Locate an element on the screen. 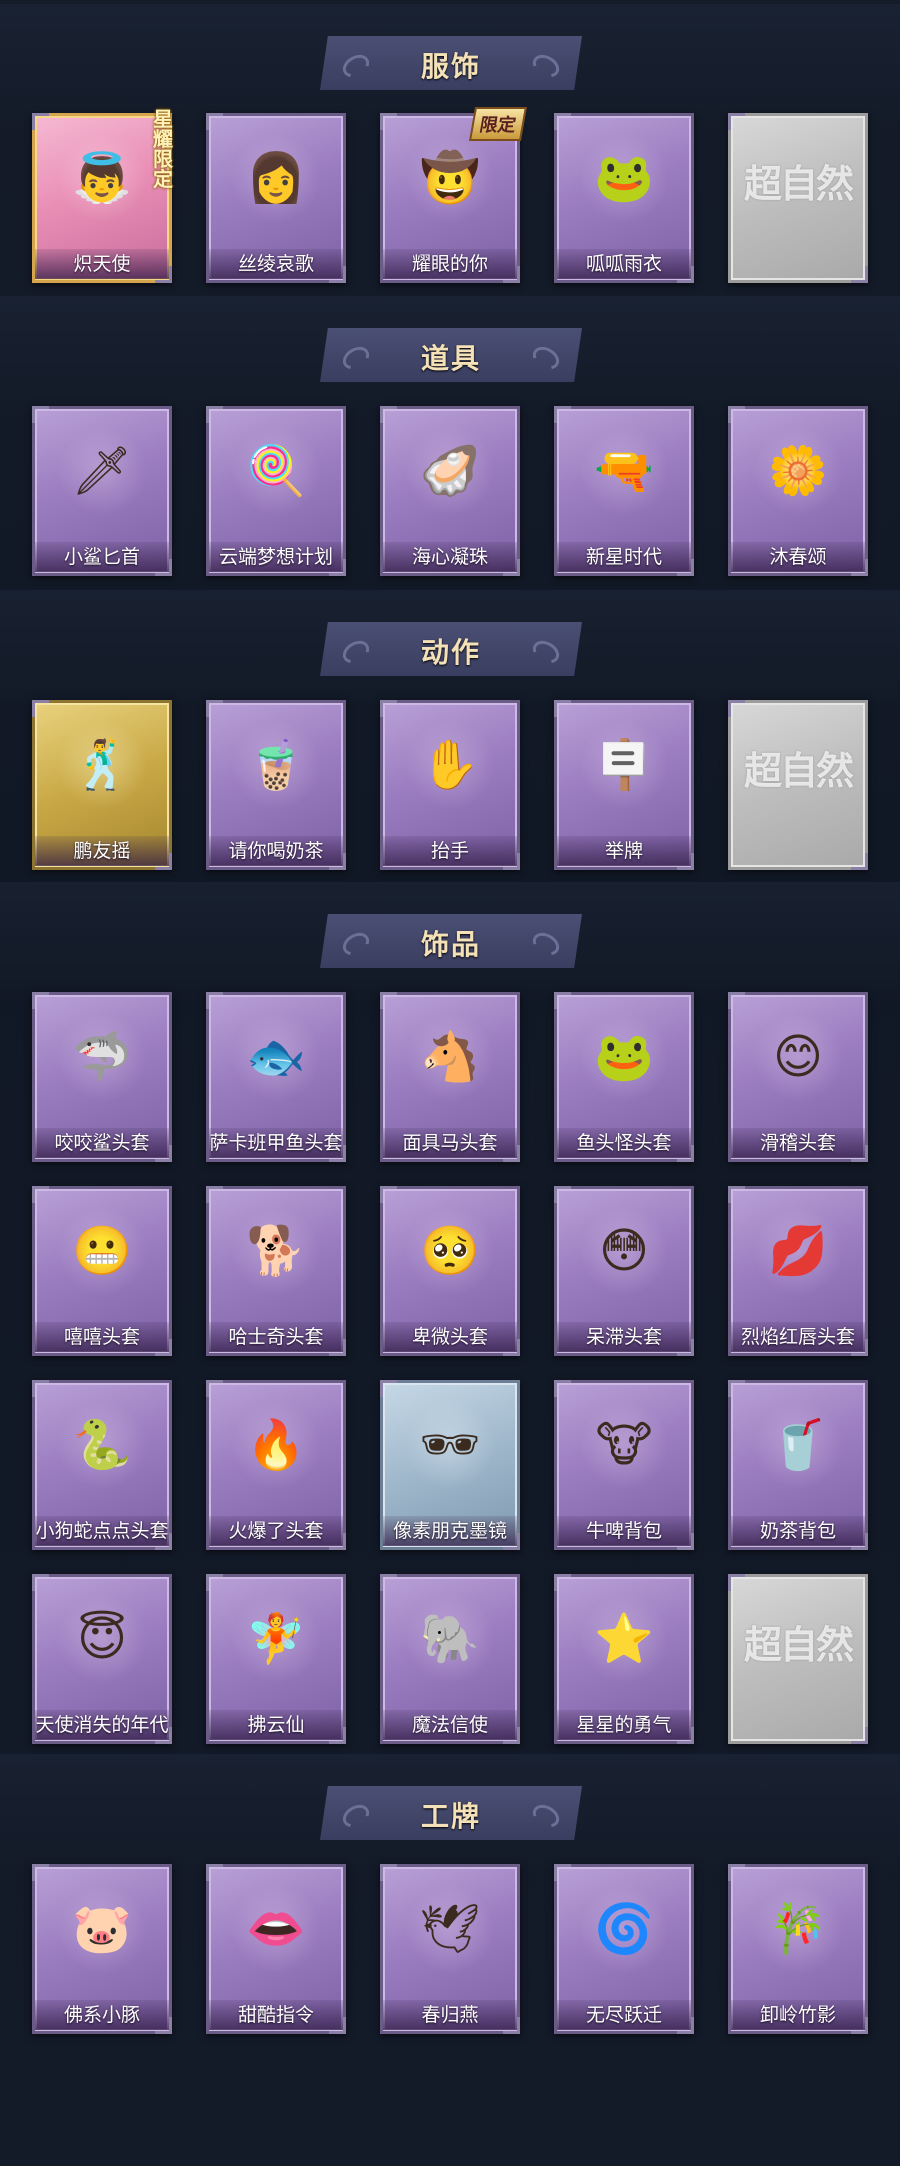  shark-dagger-icon: 🗡 is located at coordinates (102, 471).